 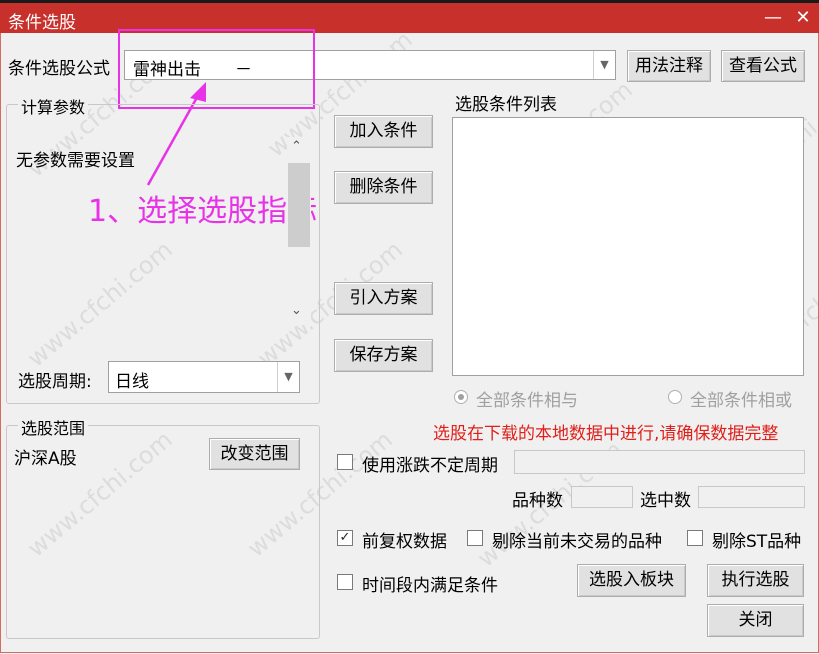 What do you see at coordinates (675, 397) in the screenshot?
I see `radio-all-or` at bounding box center [675, 397].